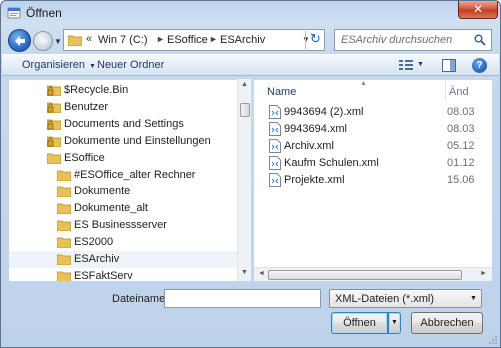 This screenshot has height=348, width=501. What do you see at coordinates (394, 323) in the screenshot?
I see `open-options-dropdown: ▼` at bounding box center [394, 323].